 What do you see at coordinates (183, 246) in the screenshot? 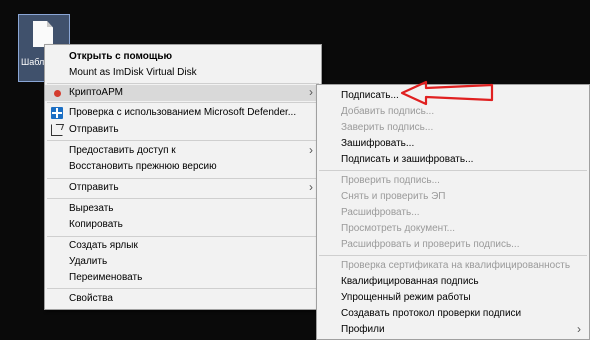
I see `menu-item-create-shortcut: Создать ярлык` at bounding box center [183, 246].